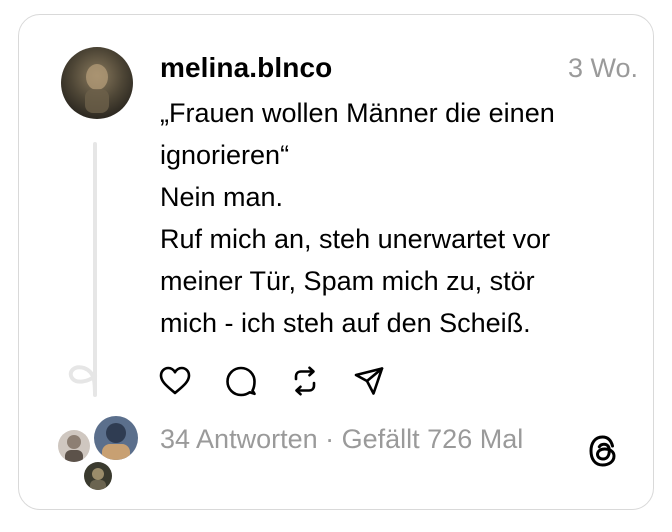 This screenshot has height=532, width=672. Describe the element at coordinates (345, 323) in the screenshot. I see `post-text-line: mich - ich steh auf den Scheiß.` at that location.